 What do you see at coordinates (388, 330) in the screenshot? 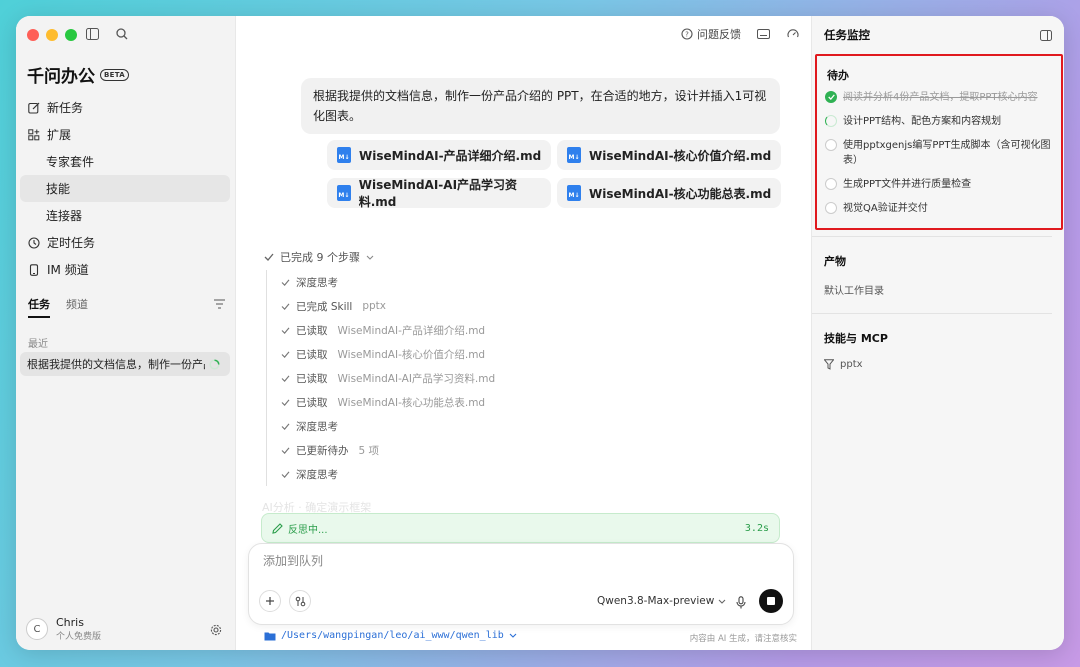
I see `step-item: 已读取 WiseMindAI-产品详细介绍.md` at bounding box center [388, 330].